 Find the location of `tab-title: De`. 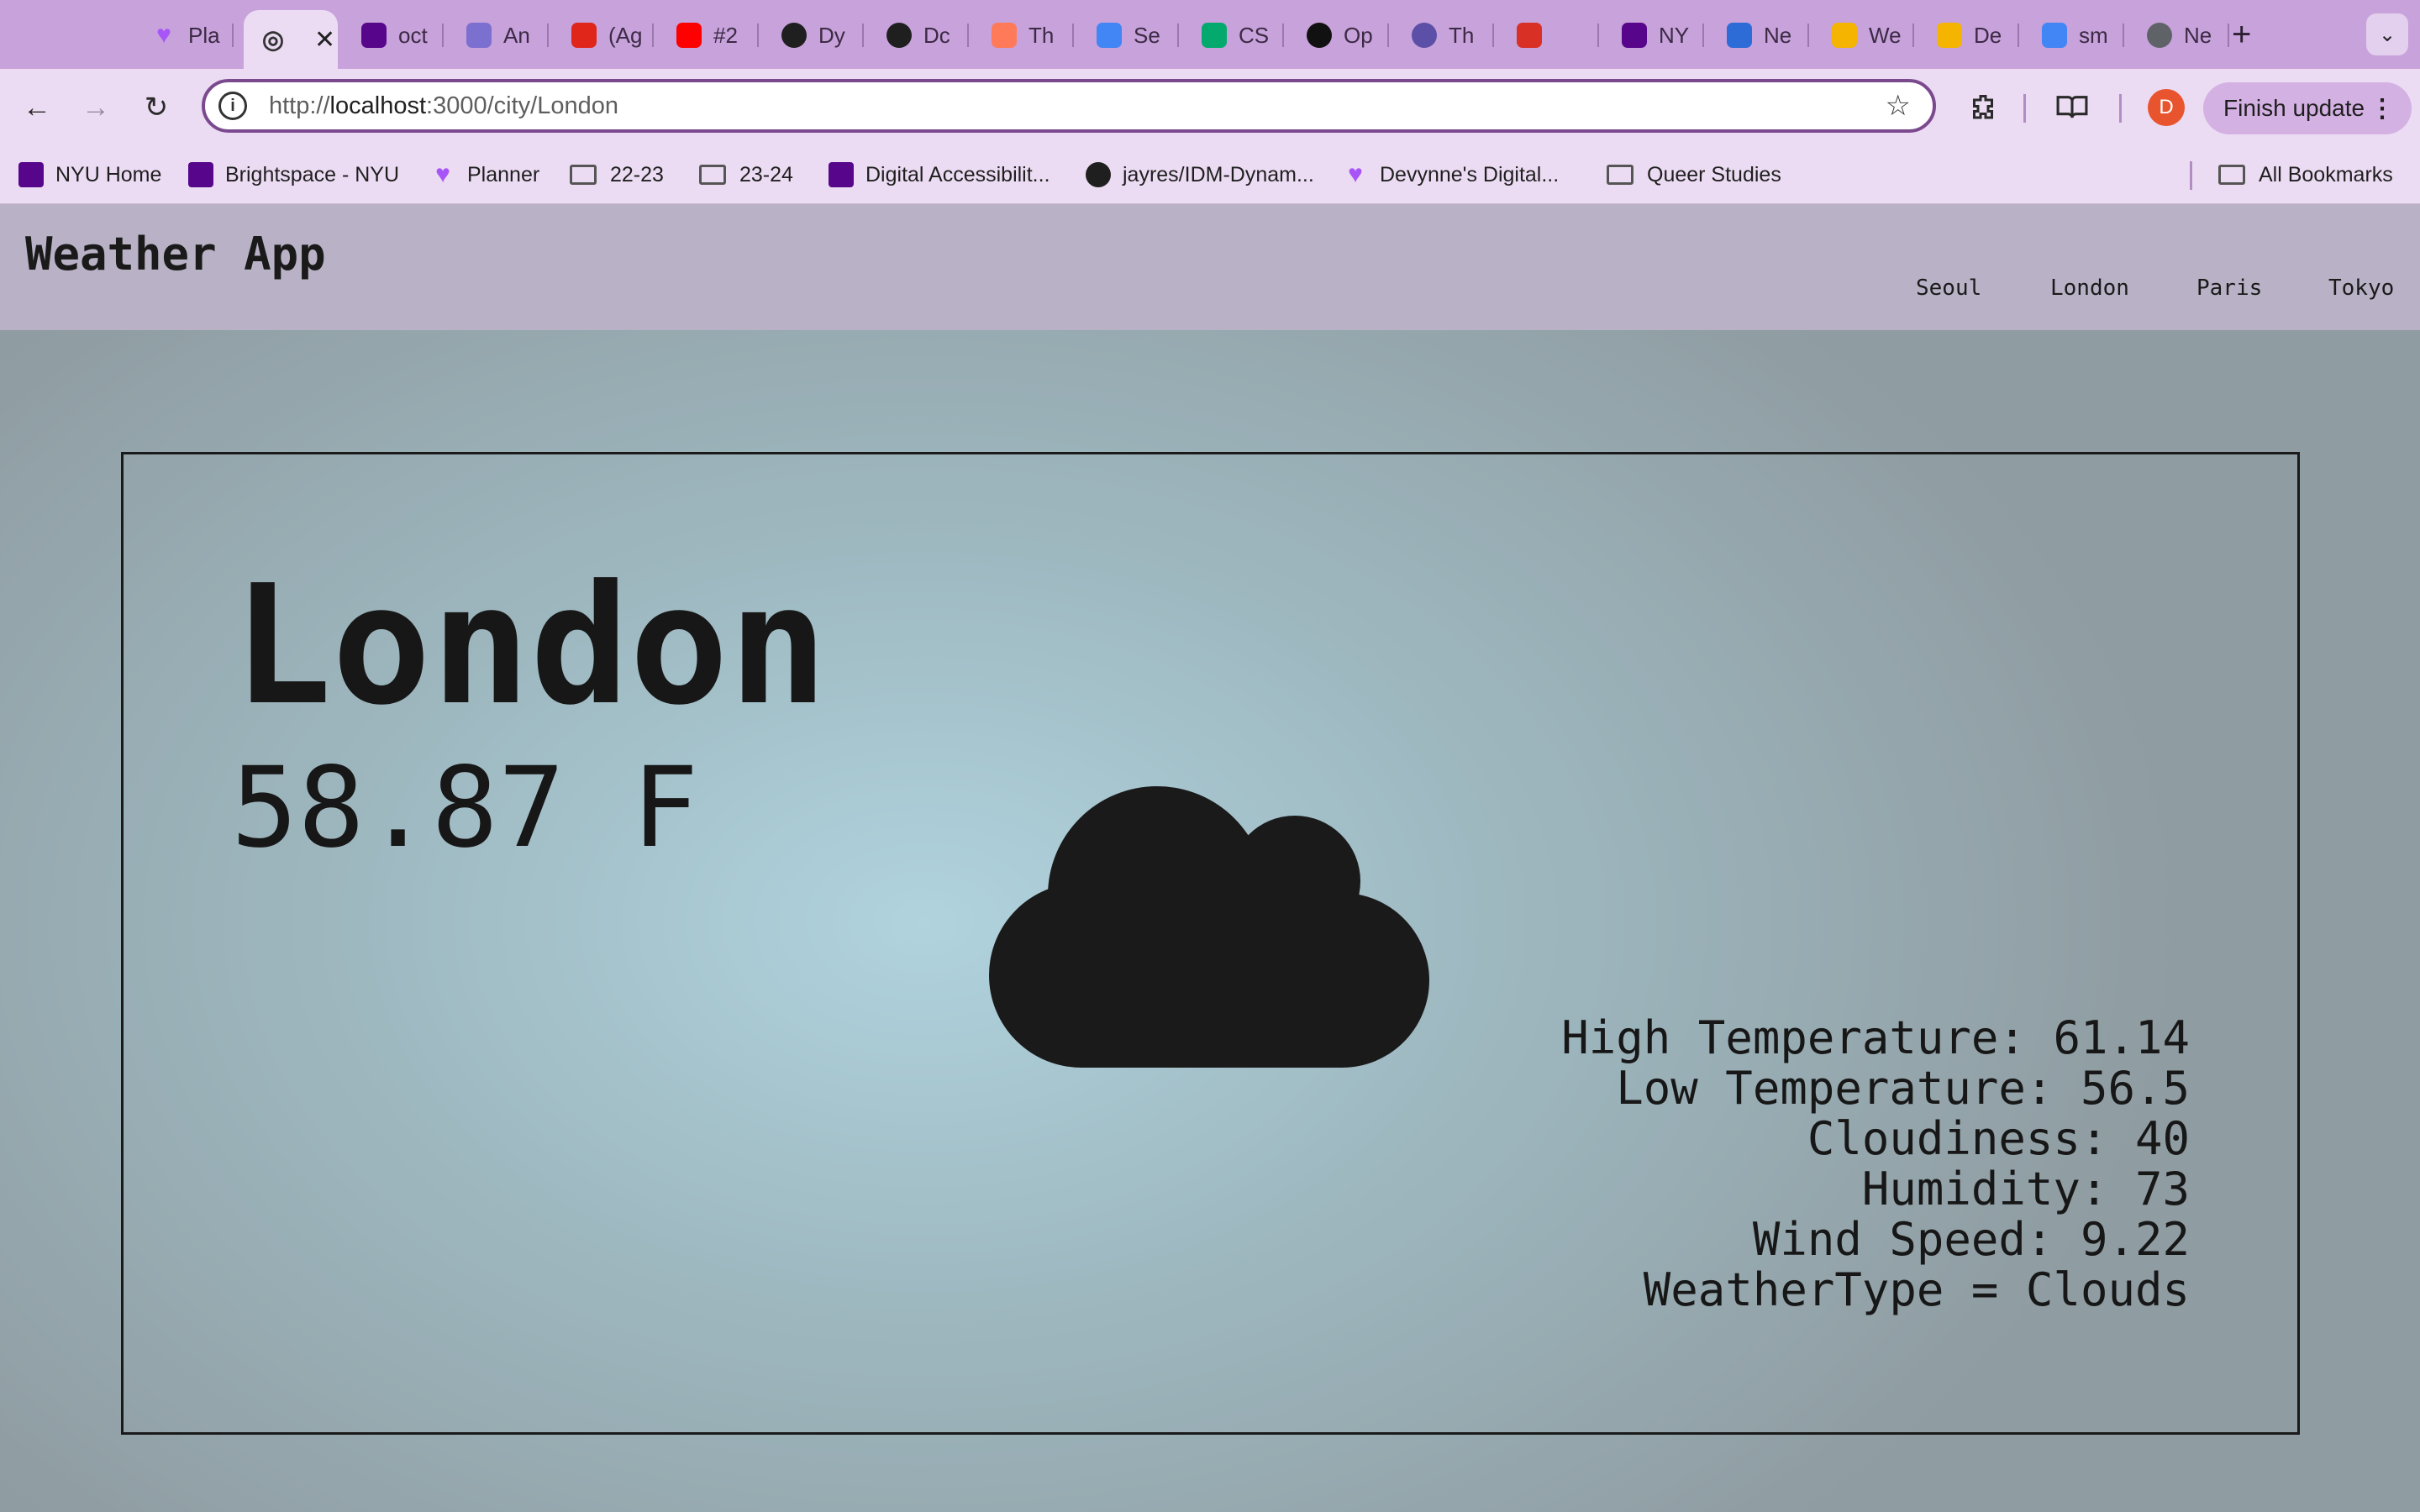

tab-title: De is located at coordinates (1988, 35).